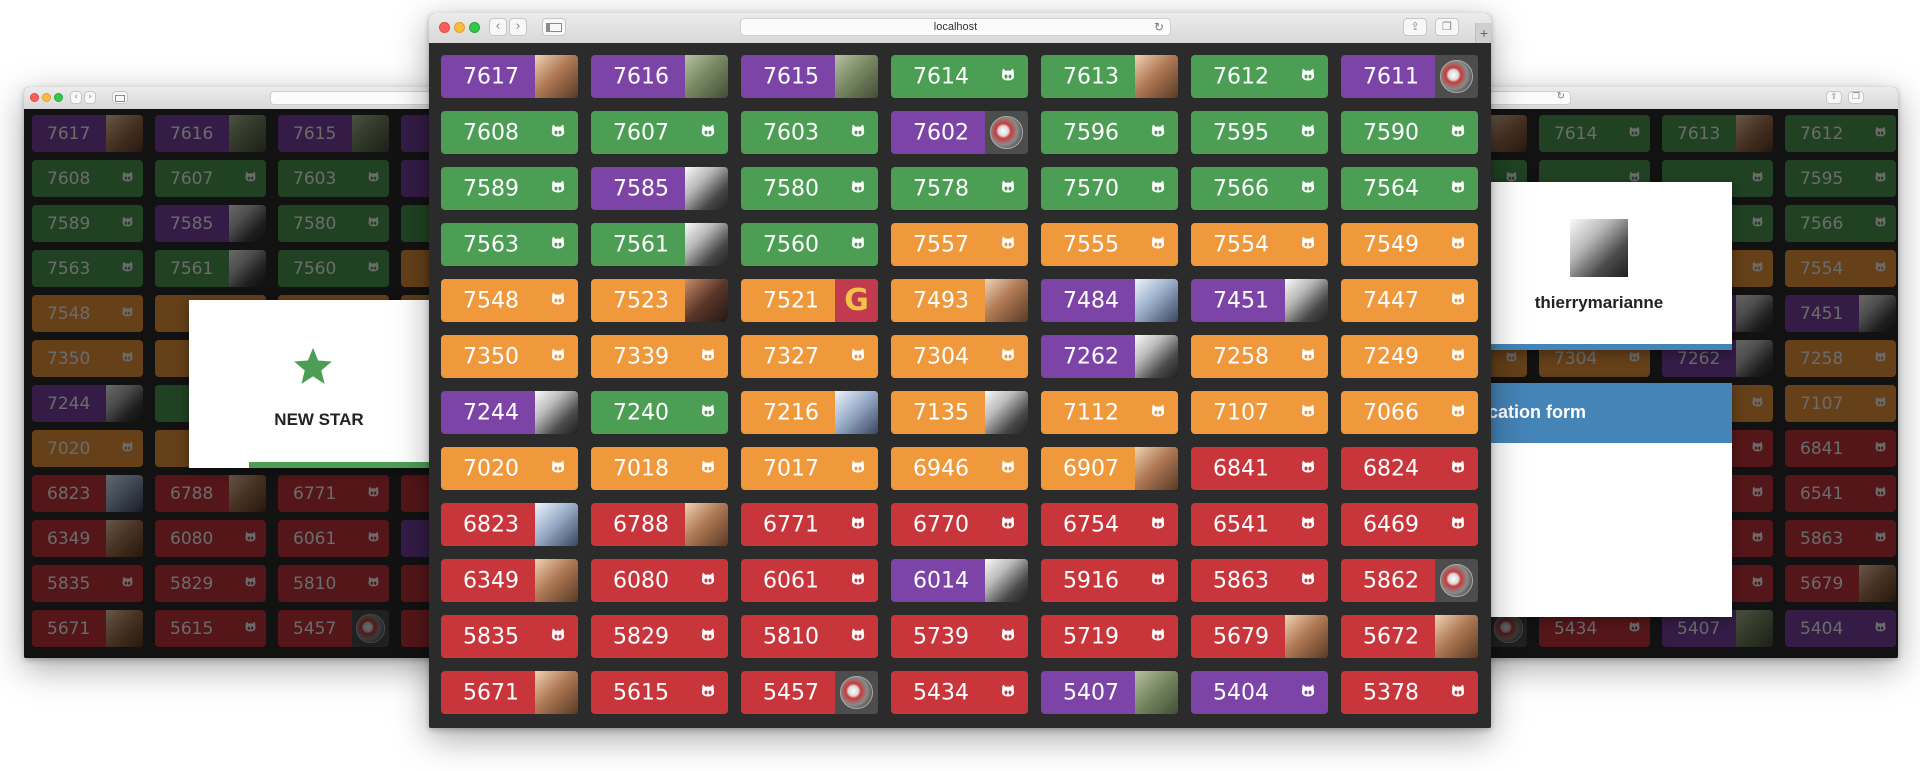 The width and height of the screenshot is (1920, 771). I want to click on pr-card-7249: 7249, so click(1409, 356).